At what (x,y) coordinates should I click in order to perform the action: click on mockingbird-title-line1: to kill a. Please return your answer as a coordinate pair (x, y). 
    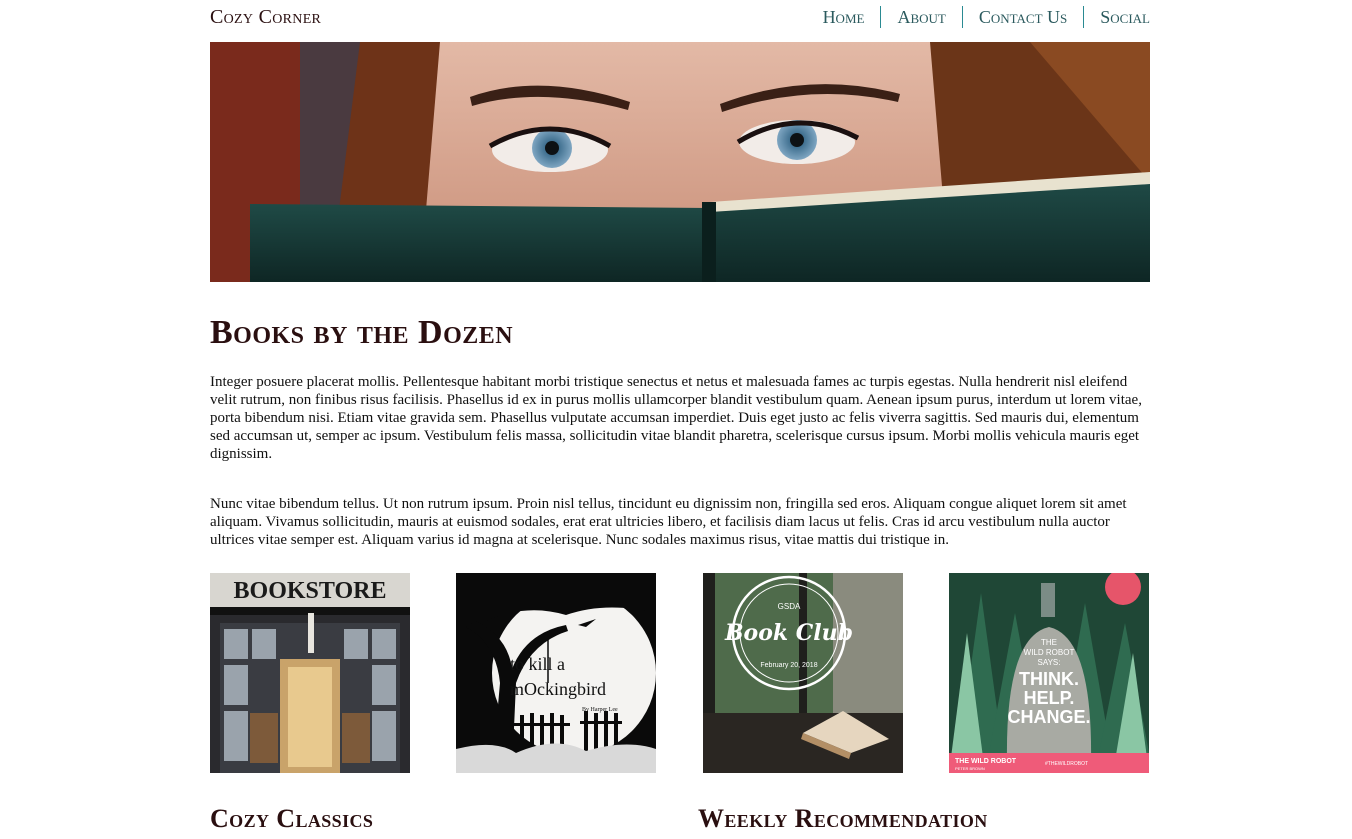
    Looking at the image, I should click on (537, 664).